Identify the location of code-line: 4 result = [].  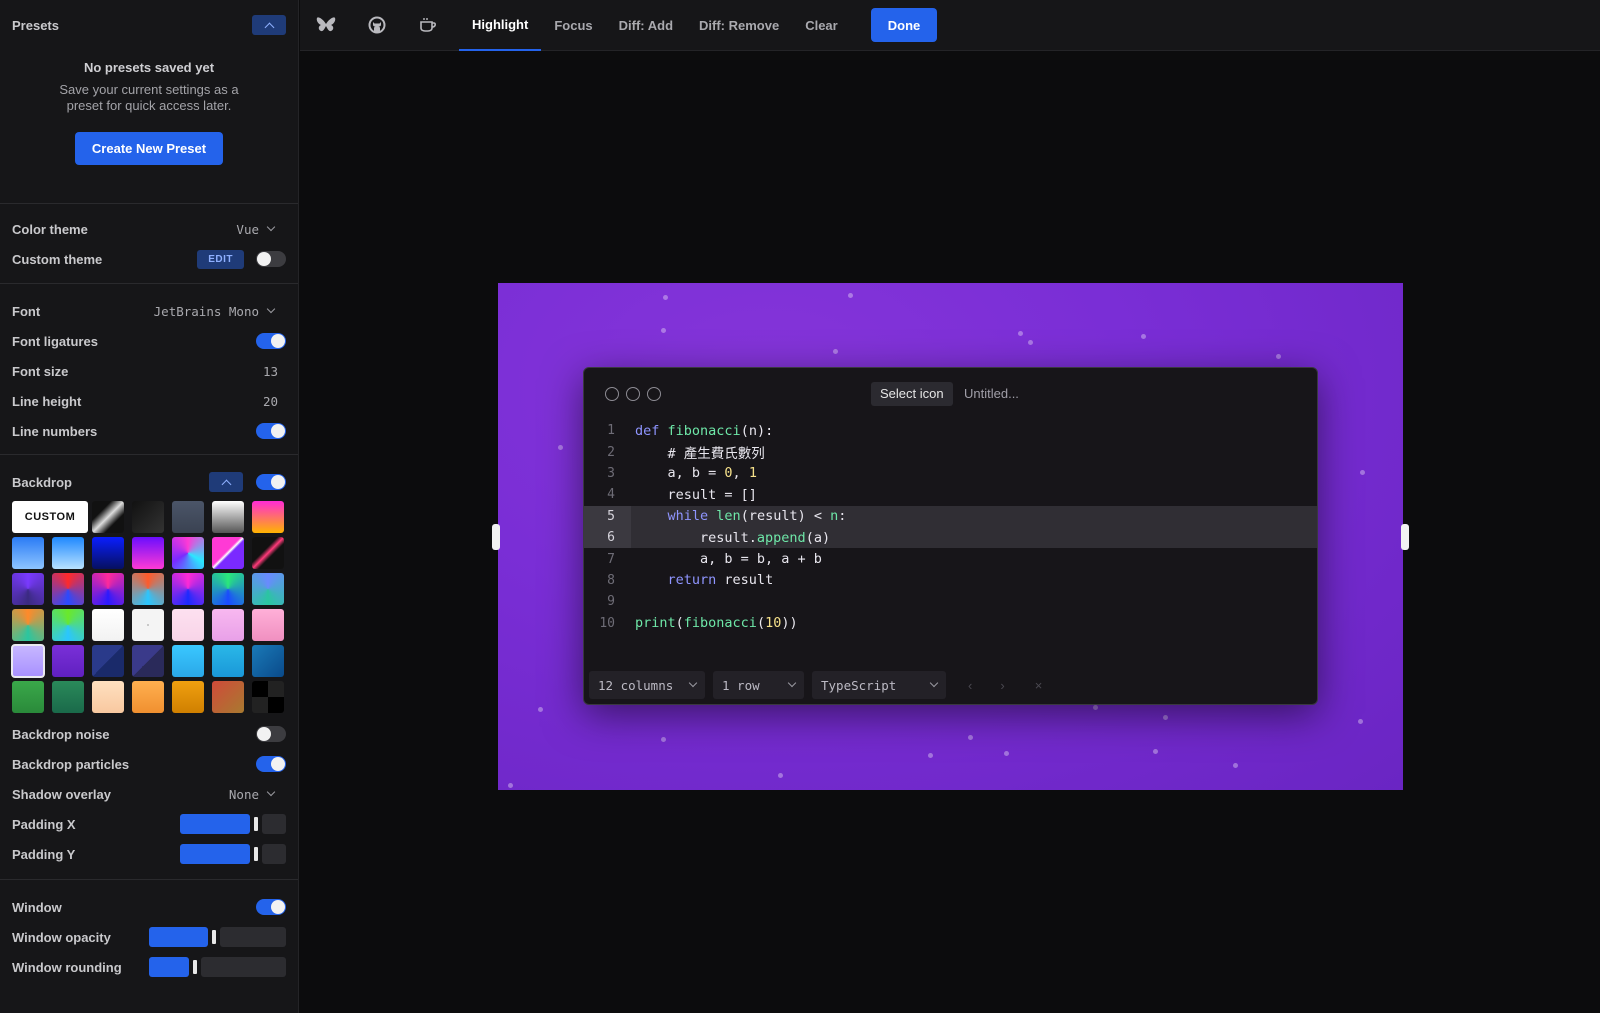
(950, 494).